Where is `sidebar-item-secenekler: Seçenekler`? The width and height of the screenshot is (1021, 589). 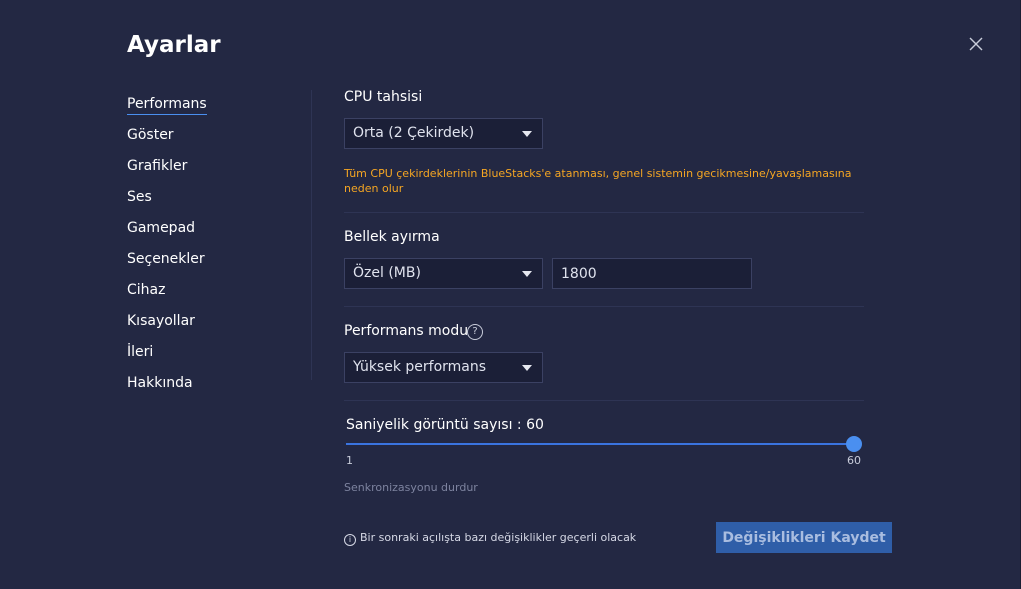
sidebar-item-secenekler: Seçenekler is located at coordinates (217, 264).